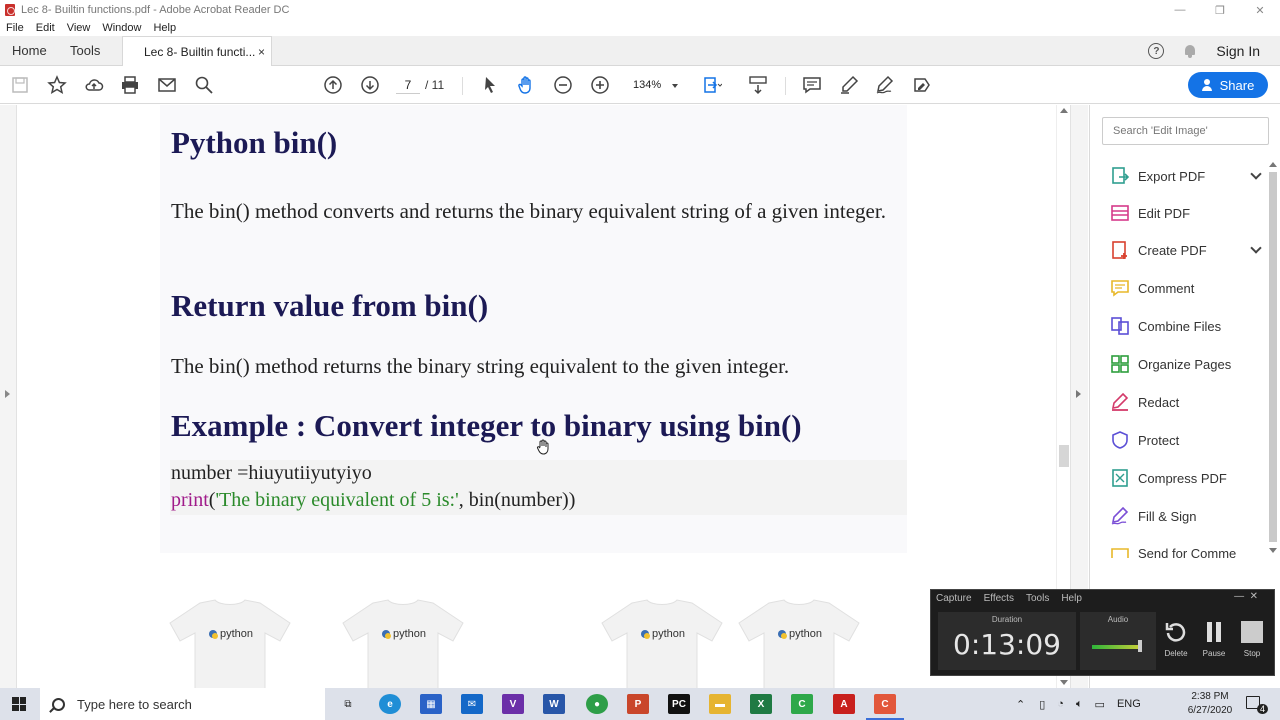 The width and height of the screenshot is (1280, 720). I want to click on bookmark-star-icon, so click(57, 85).